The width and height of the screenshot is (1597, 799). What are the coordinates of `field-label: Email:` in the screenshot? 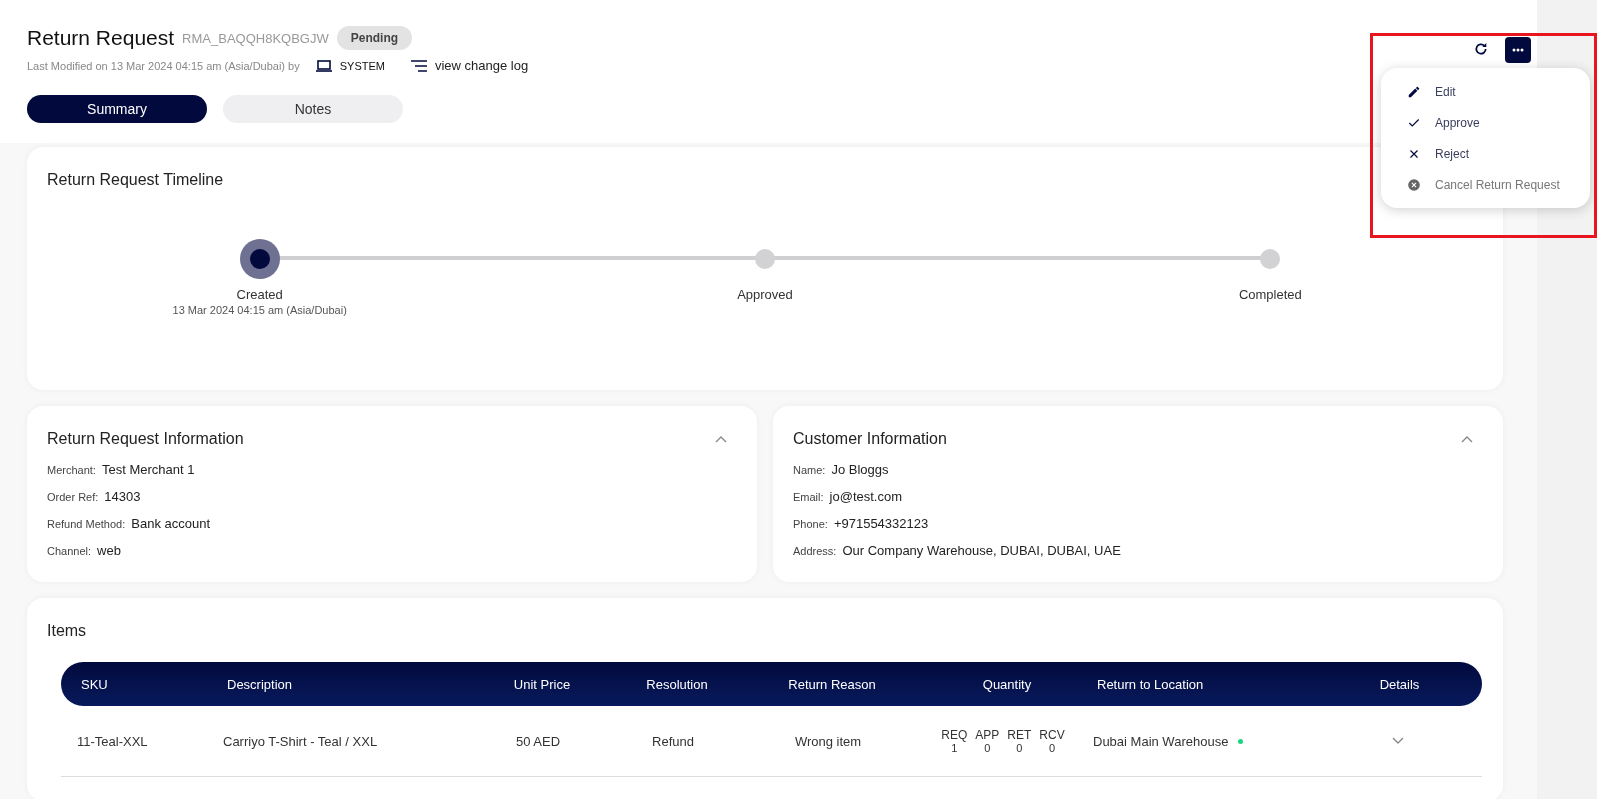 It's located at (808, 497).